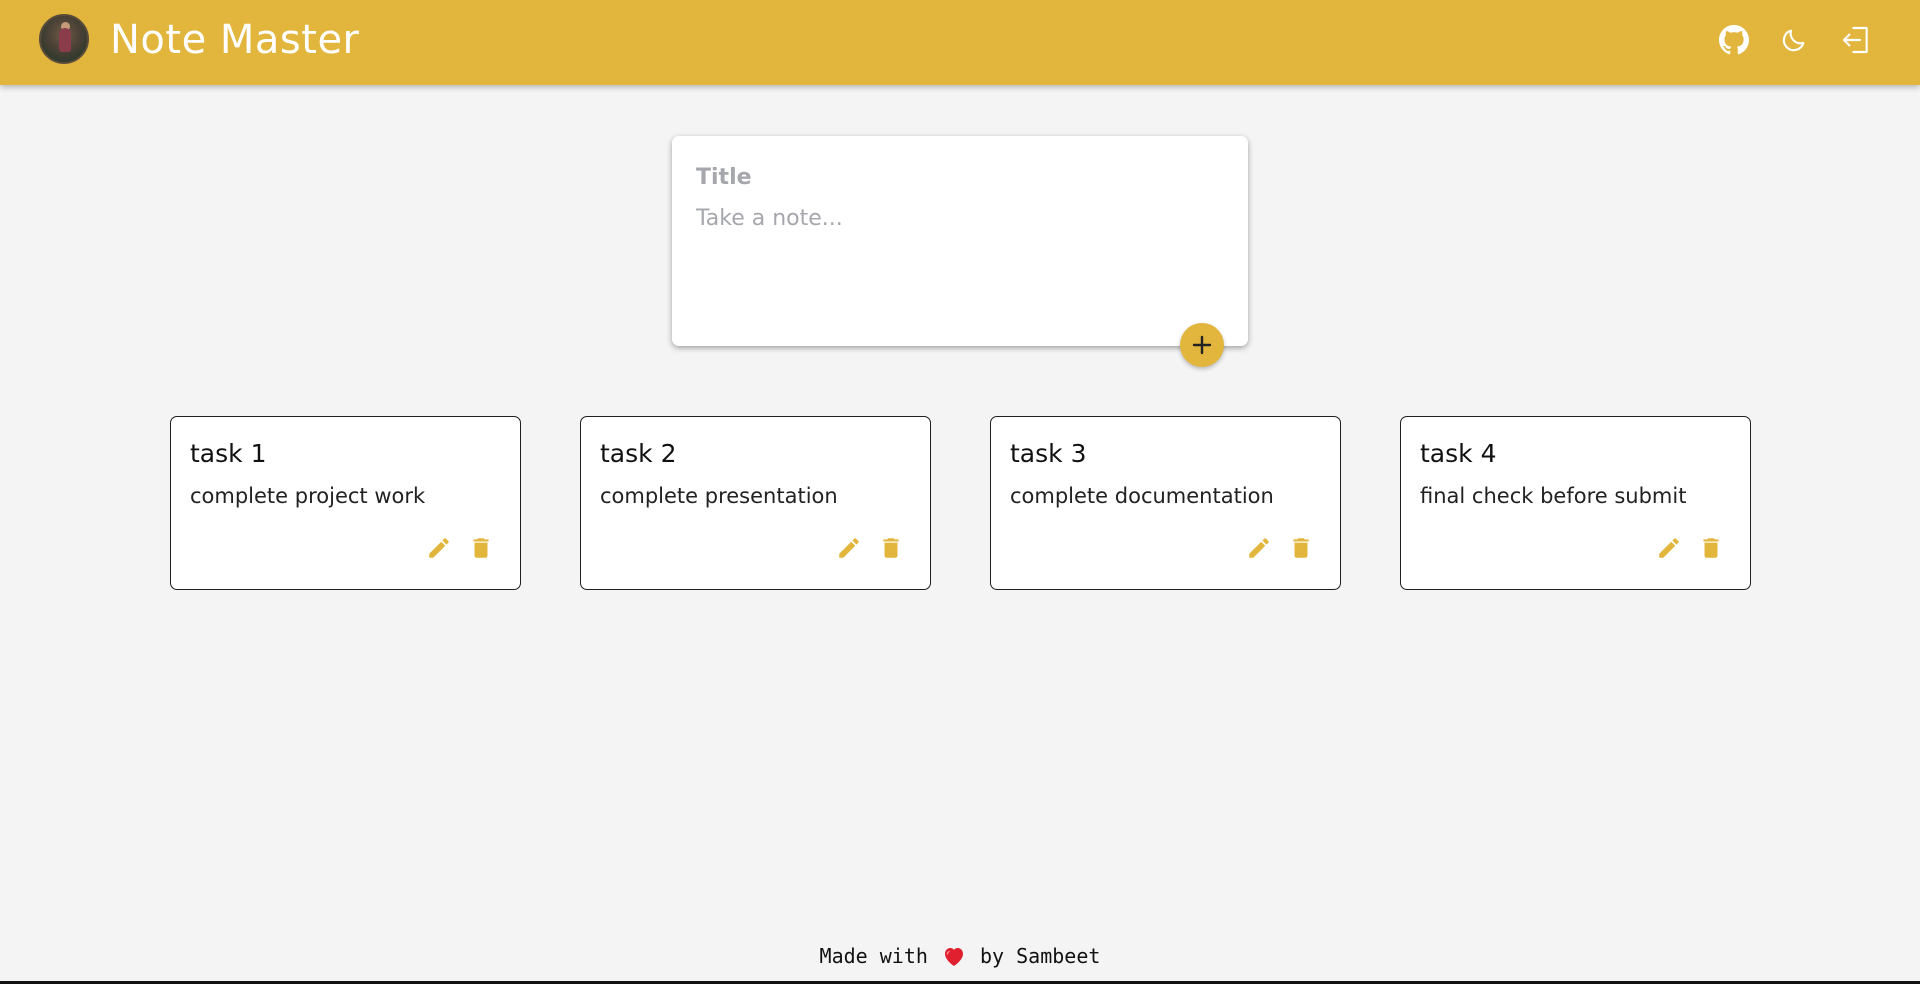  Describe the element at coordinates (1142, 496) in the screenshot. I see `note-content: complete documentation` at that location.